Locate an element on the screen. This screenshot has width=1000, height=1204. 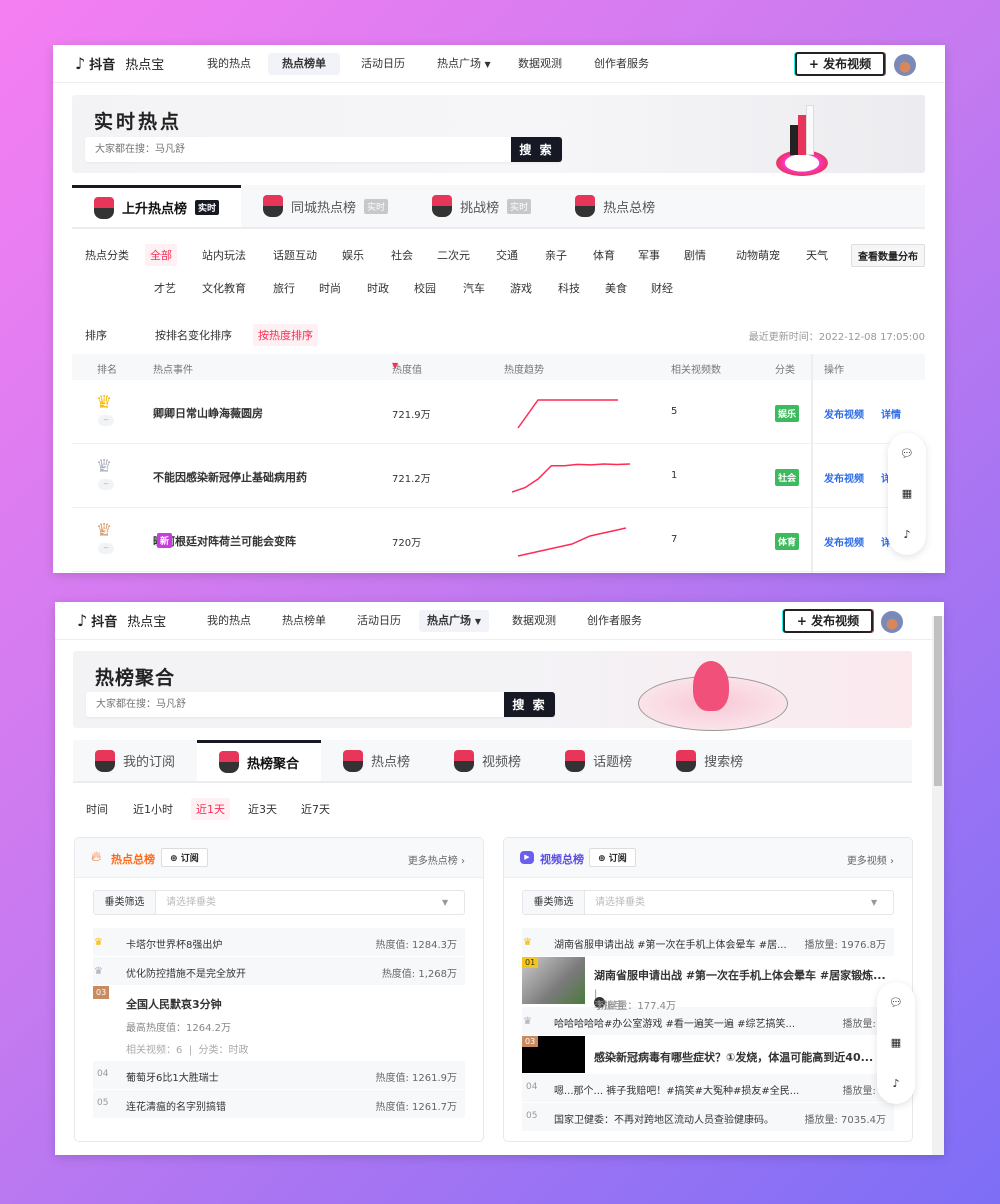
category-option: 旅行 is located at coordinates (284, 288).